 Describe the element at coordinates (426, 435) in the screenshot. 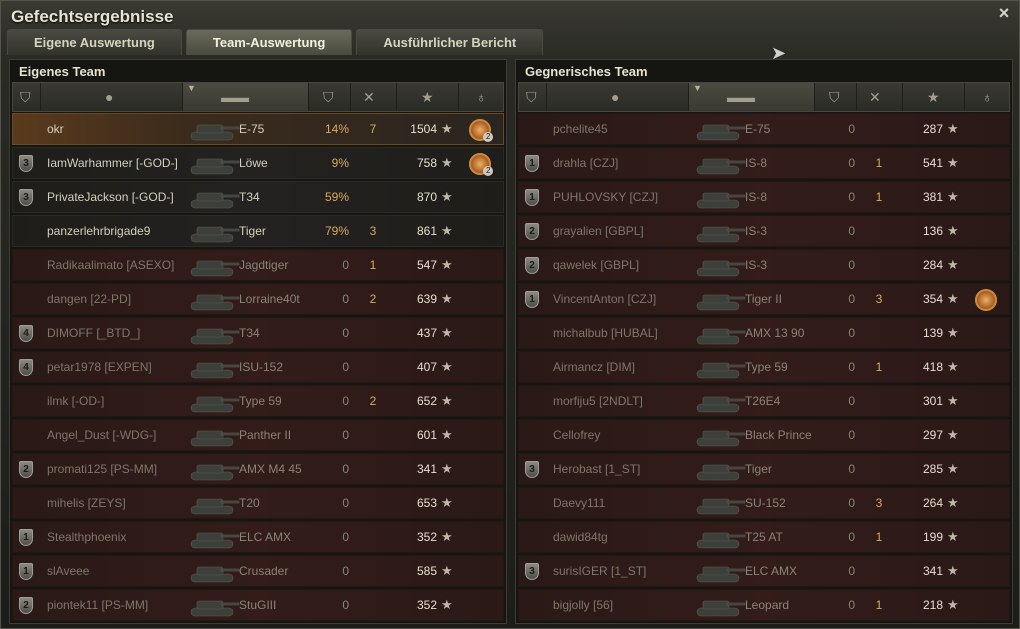

I see `xp-value: 601` at that location.